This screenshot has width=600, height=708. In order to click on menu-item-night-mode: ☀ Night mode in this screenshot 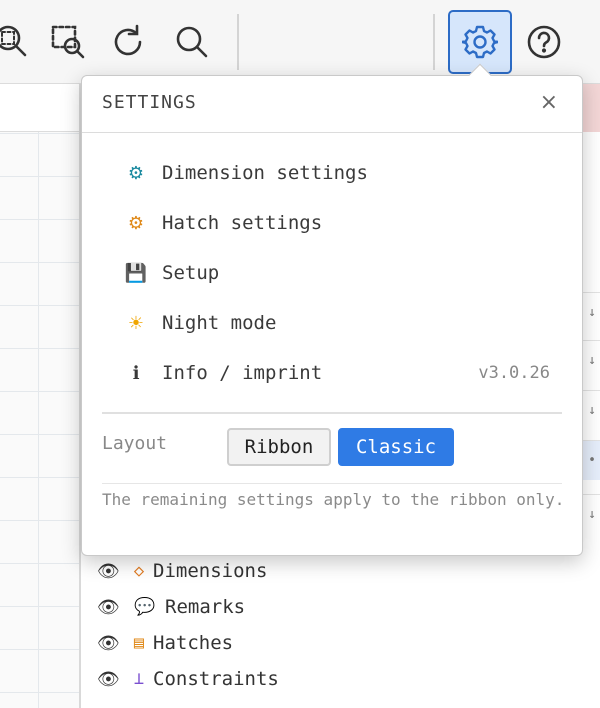, I will do `click(330, 323)`.